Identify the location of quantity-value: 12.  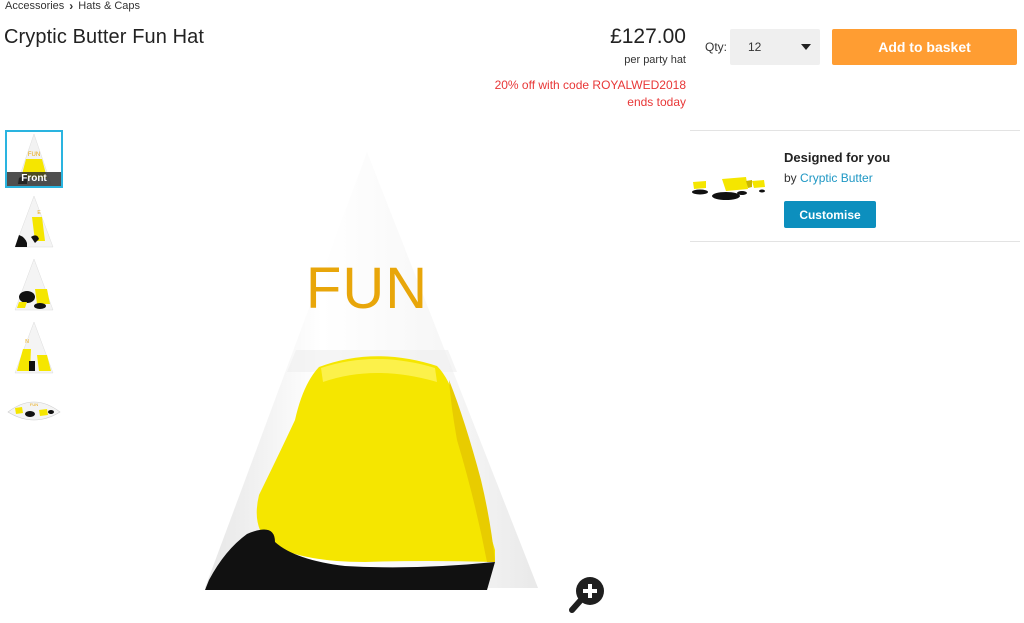
(755, 47).